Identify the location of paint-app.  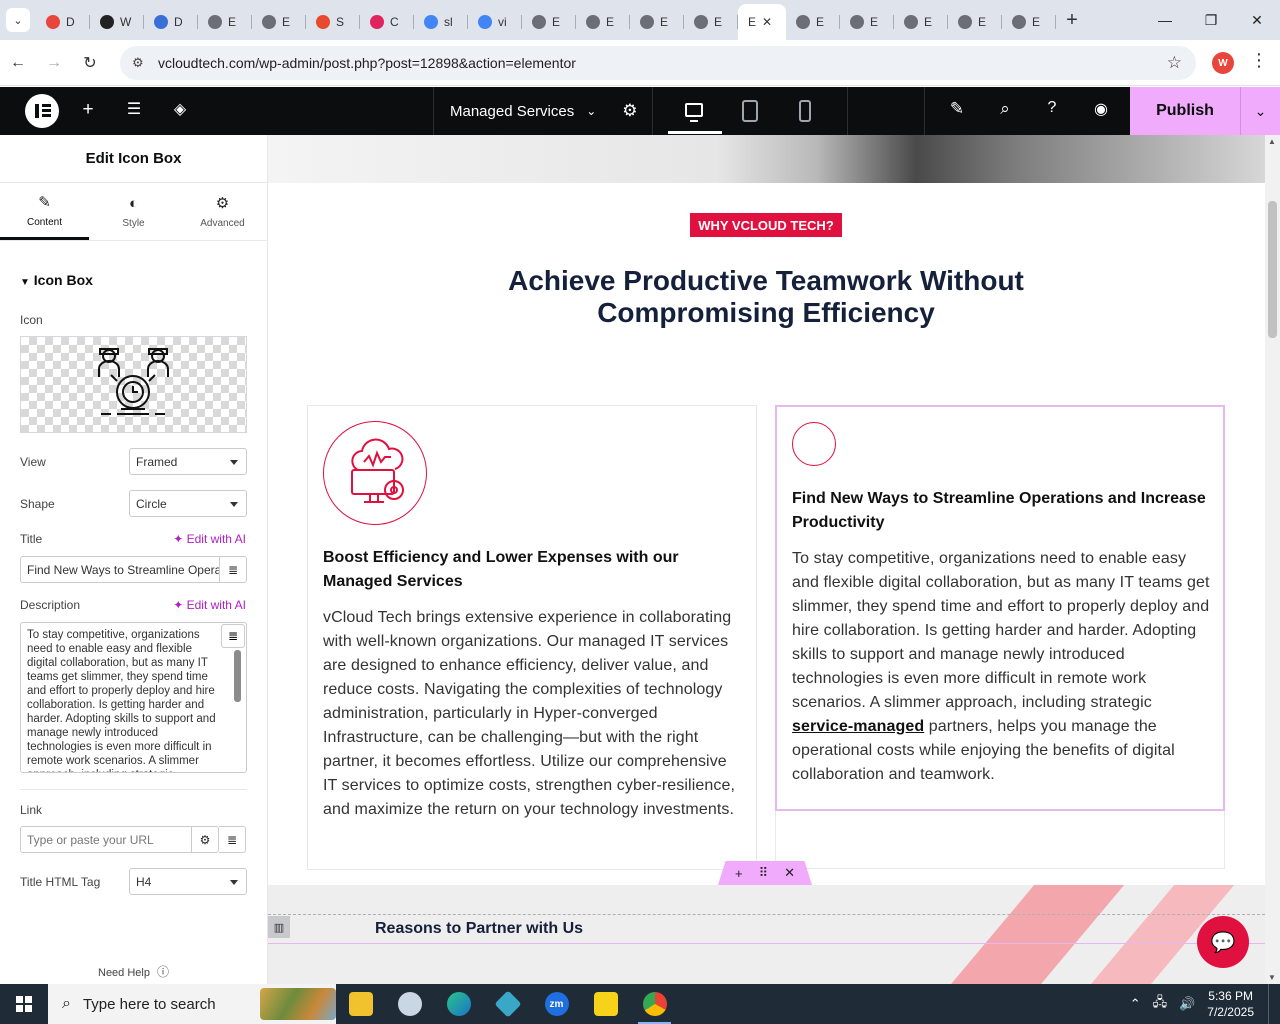
(409, 1004).